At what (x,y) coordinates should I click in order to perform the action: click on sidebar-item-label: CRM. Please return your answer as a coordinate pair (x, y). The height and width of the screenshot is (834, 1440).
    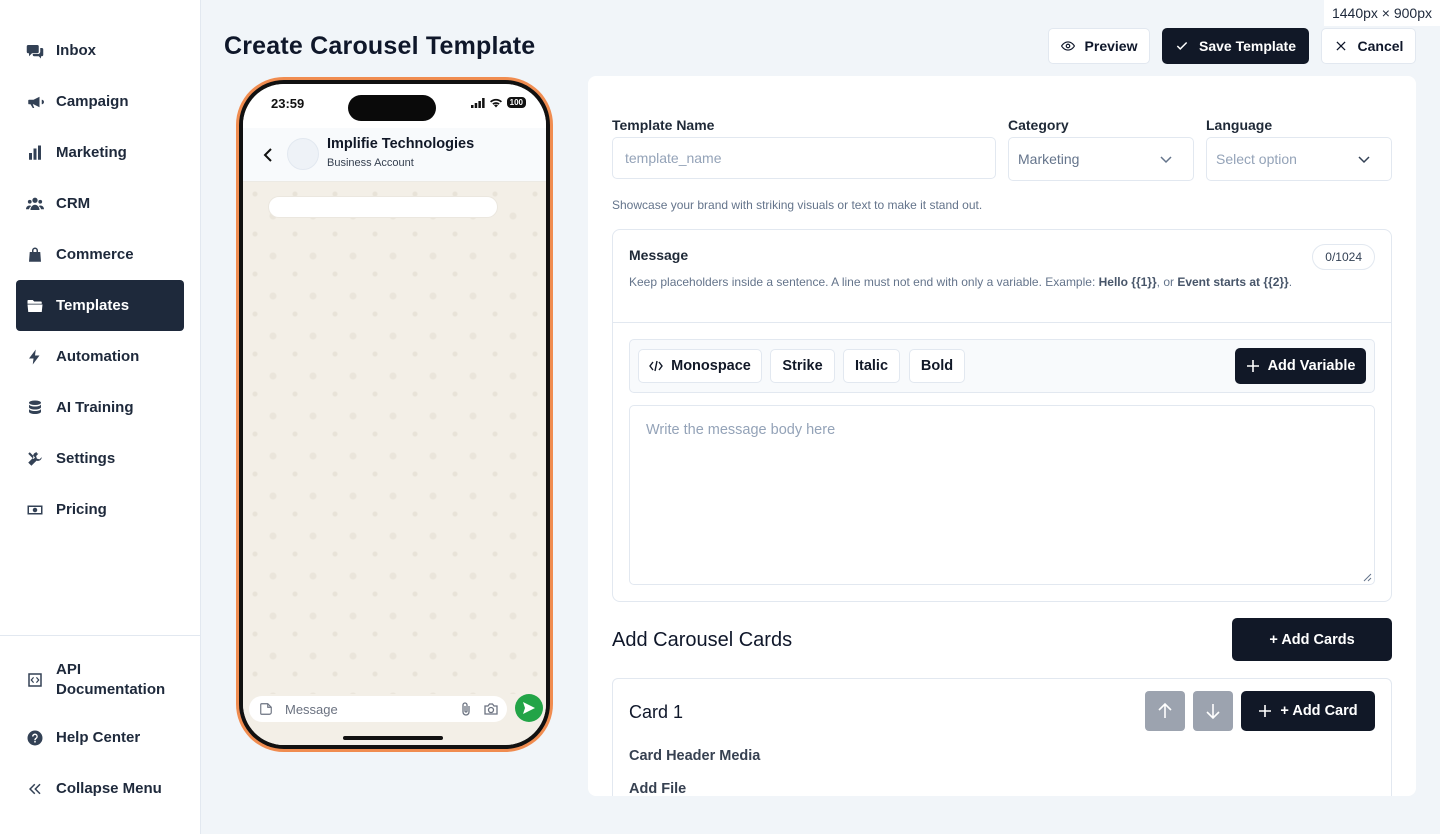
    Looking at the image, I should click on (73, 203).